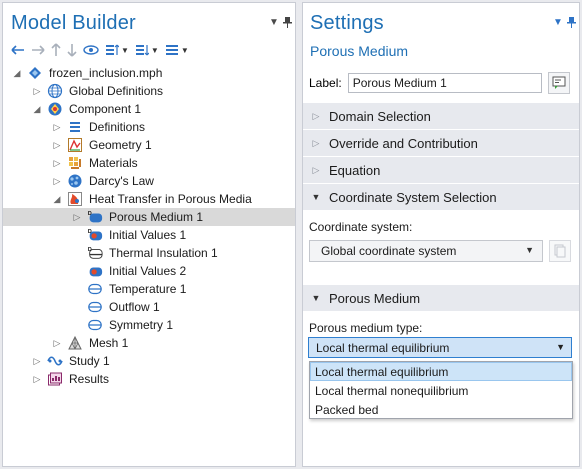 This screenshot has width=582, height=469. Describe the element at coordinates (441, 298) in the screenshot. I see `section-porous-medium: ▼ Porous Medium` at that location.